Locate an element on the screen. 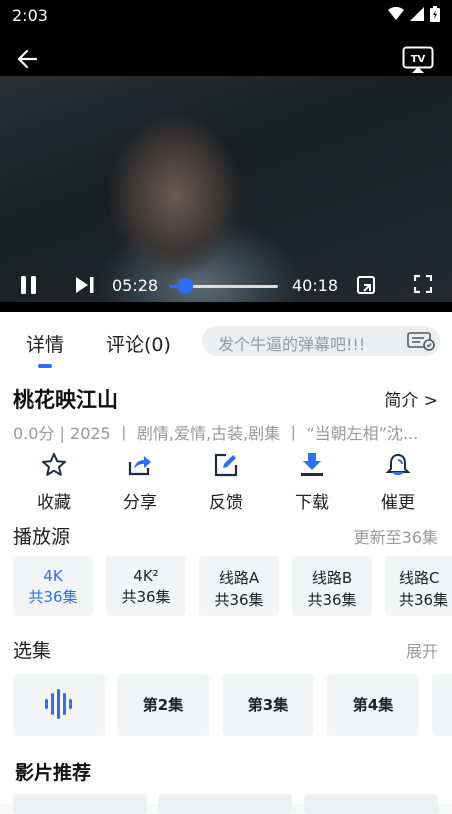 Image resolution: width=452 pixels, height=814 pixels. episodes-expand: 展开 is located at coordinates (422, 650).